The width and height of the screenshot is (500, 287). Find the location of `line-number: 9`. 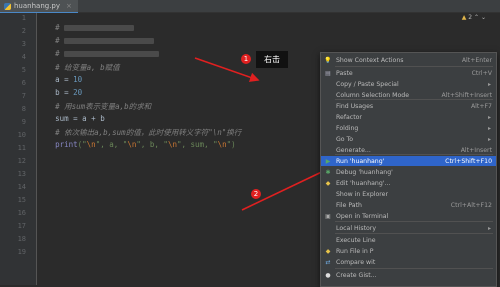

line-number: 9 is located at coordinates (23, 122).